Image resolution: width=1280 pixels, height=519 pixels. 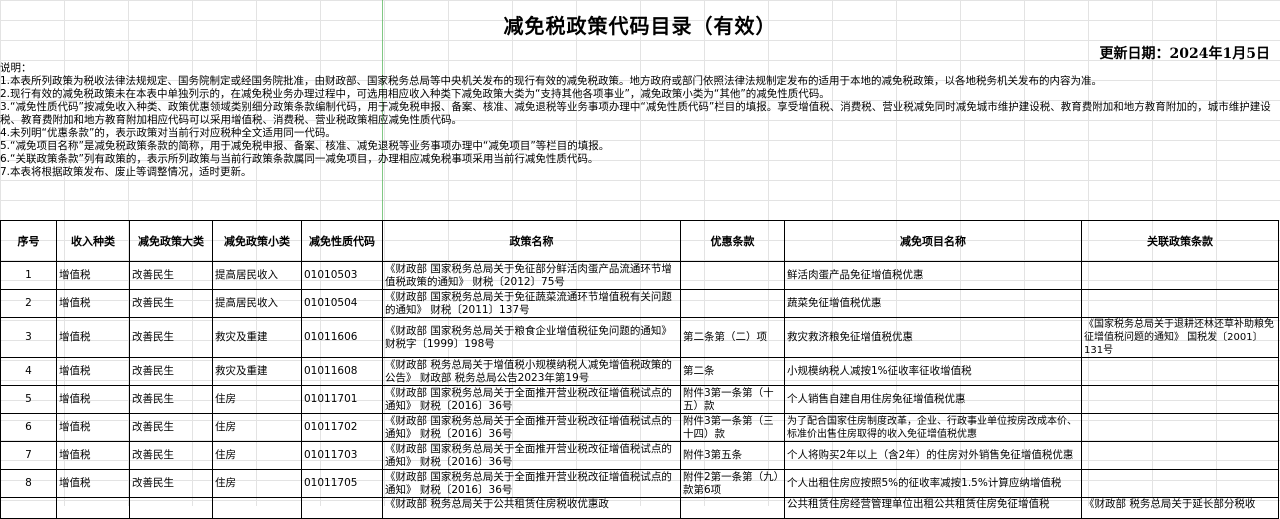 I want to click on header-cell: 减免性质代码, so click(x=342, y=241).